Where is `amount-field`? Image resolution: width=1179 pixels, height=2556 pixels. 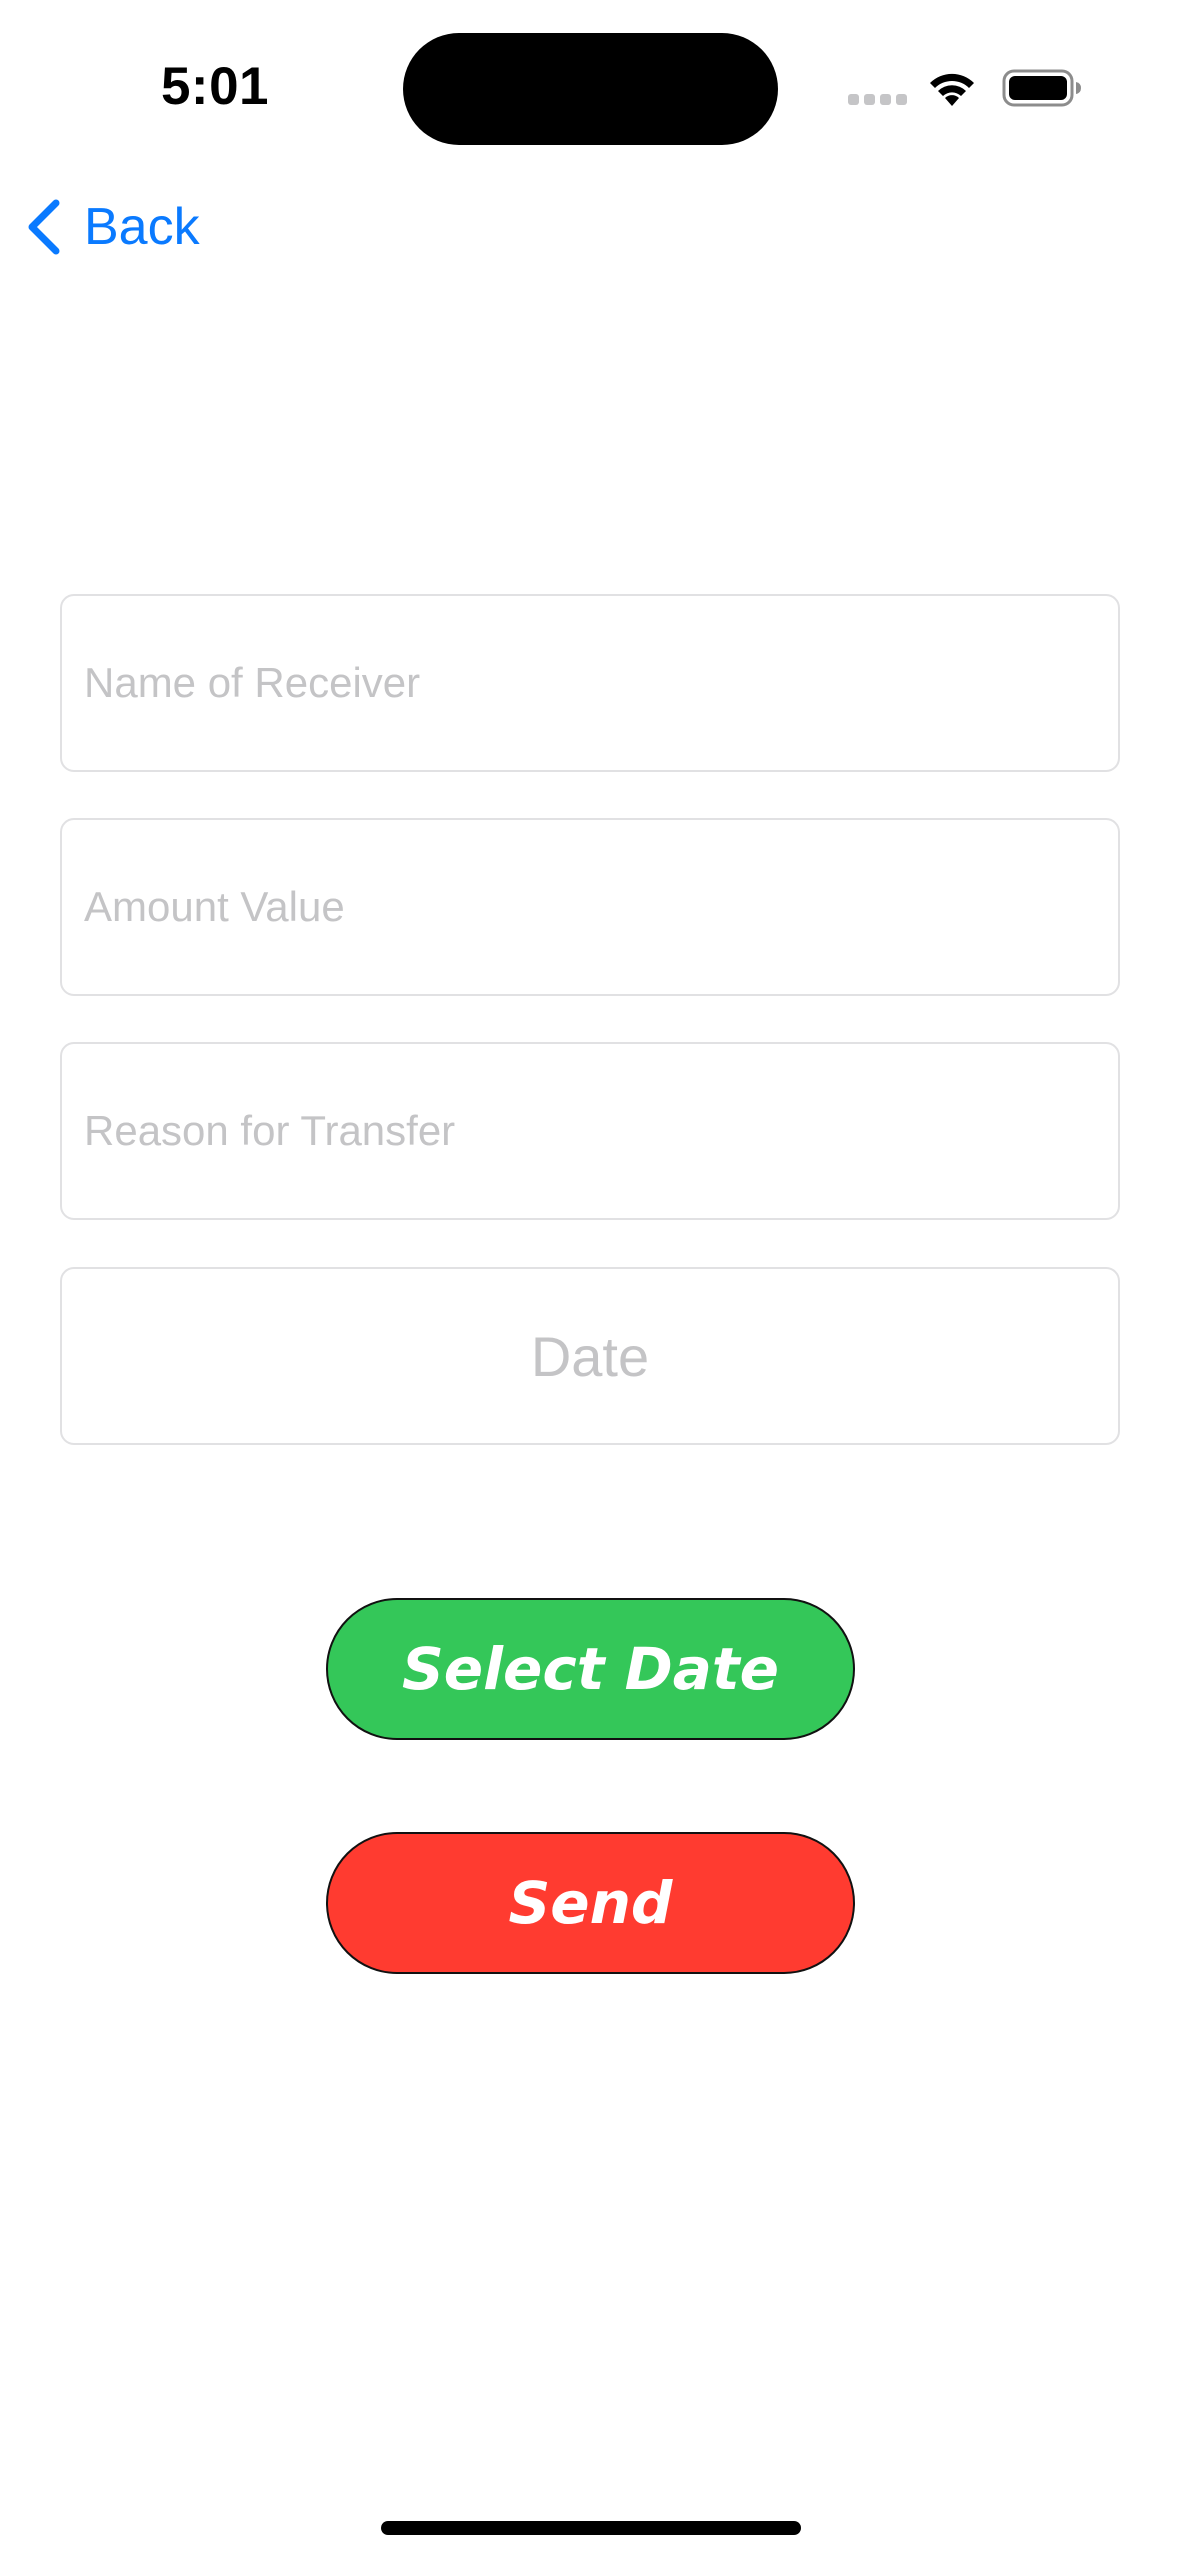
amount-field is located at coordinates (590, 907).